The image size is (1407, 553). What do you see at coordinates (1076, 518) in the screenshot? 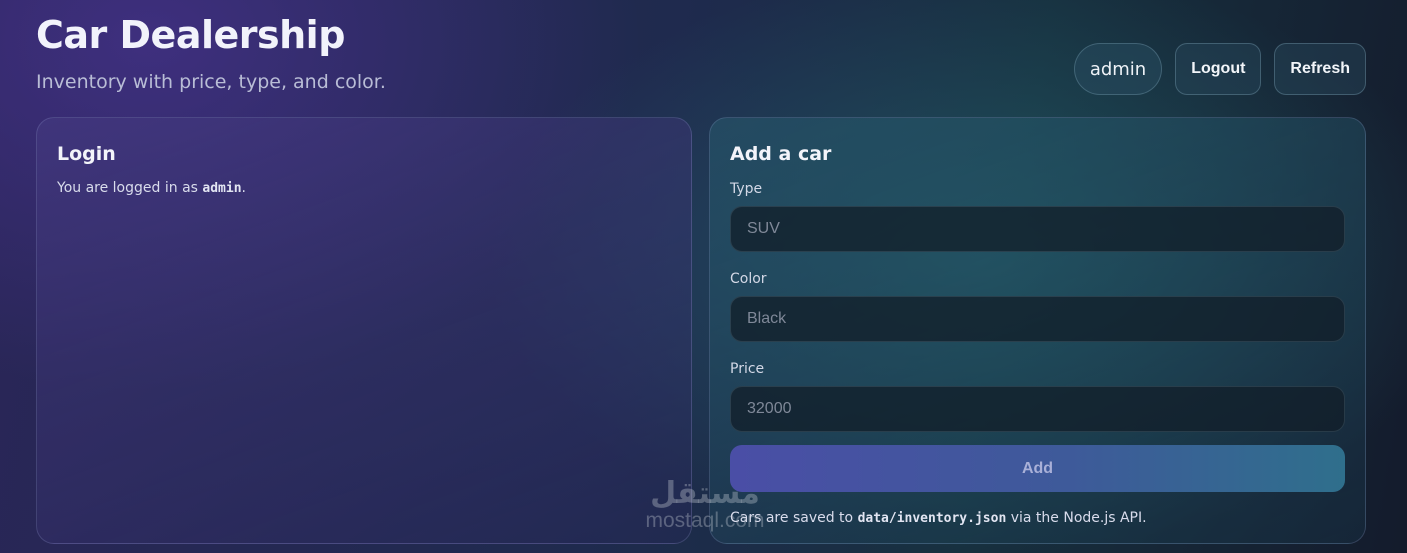
I see `save-note-suffix: via the Node.js API.` at bounding box center [1076, 518].